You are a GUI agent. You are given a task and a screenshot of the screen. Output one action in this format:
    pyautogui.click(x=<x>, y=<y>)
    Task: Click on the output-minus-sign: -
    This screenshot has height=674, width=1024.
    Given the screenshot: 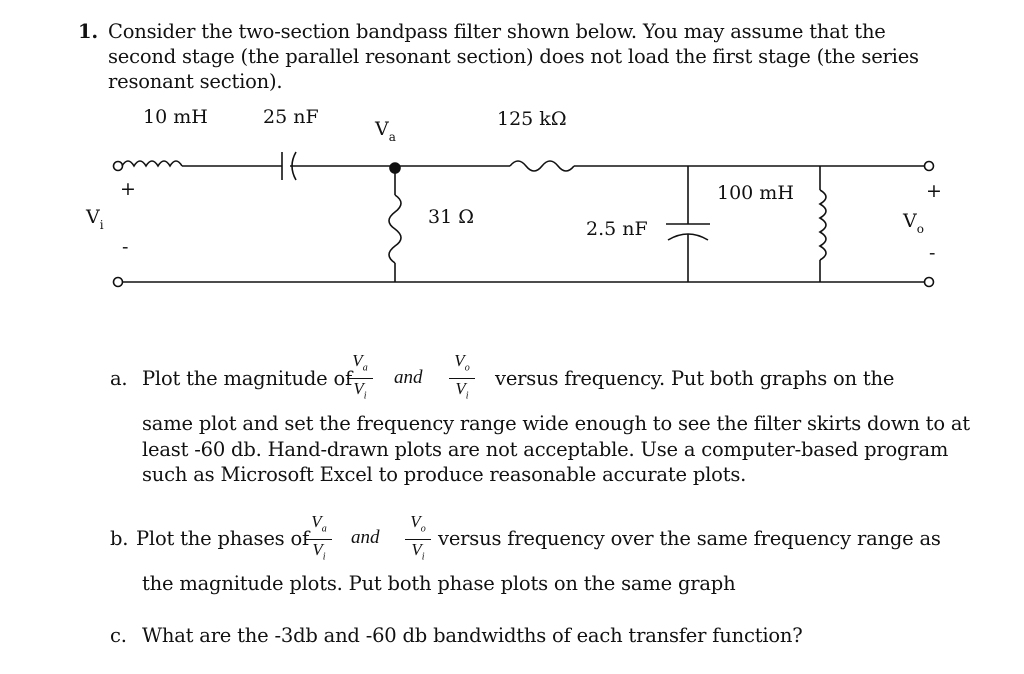 What is the action you would take?
    pyautogui.click(x=932, y=253)
    